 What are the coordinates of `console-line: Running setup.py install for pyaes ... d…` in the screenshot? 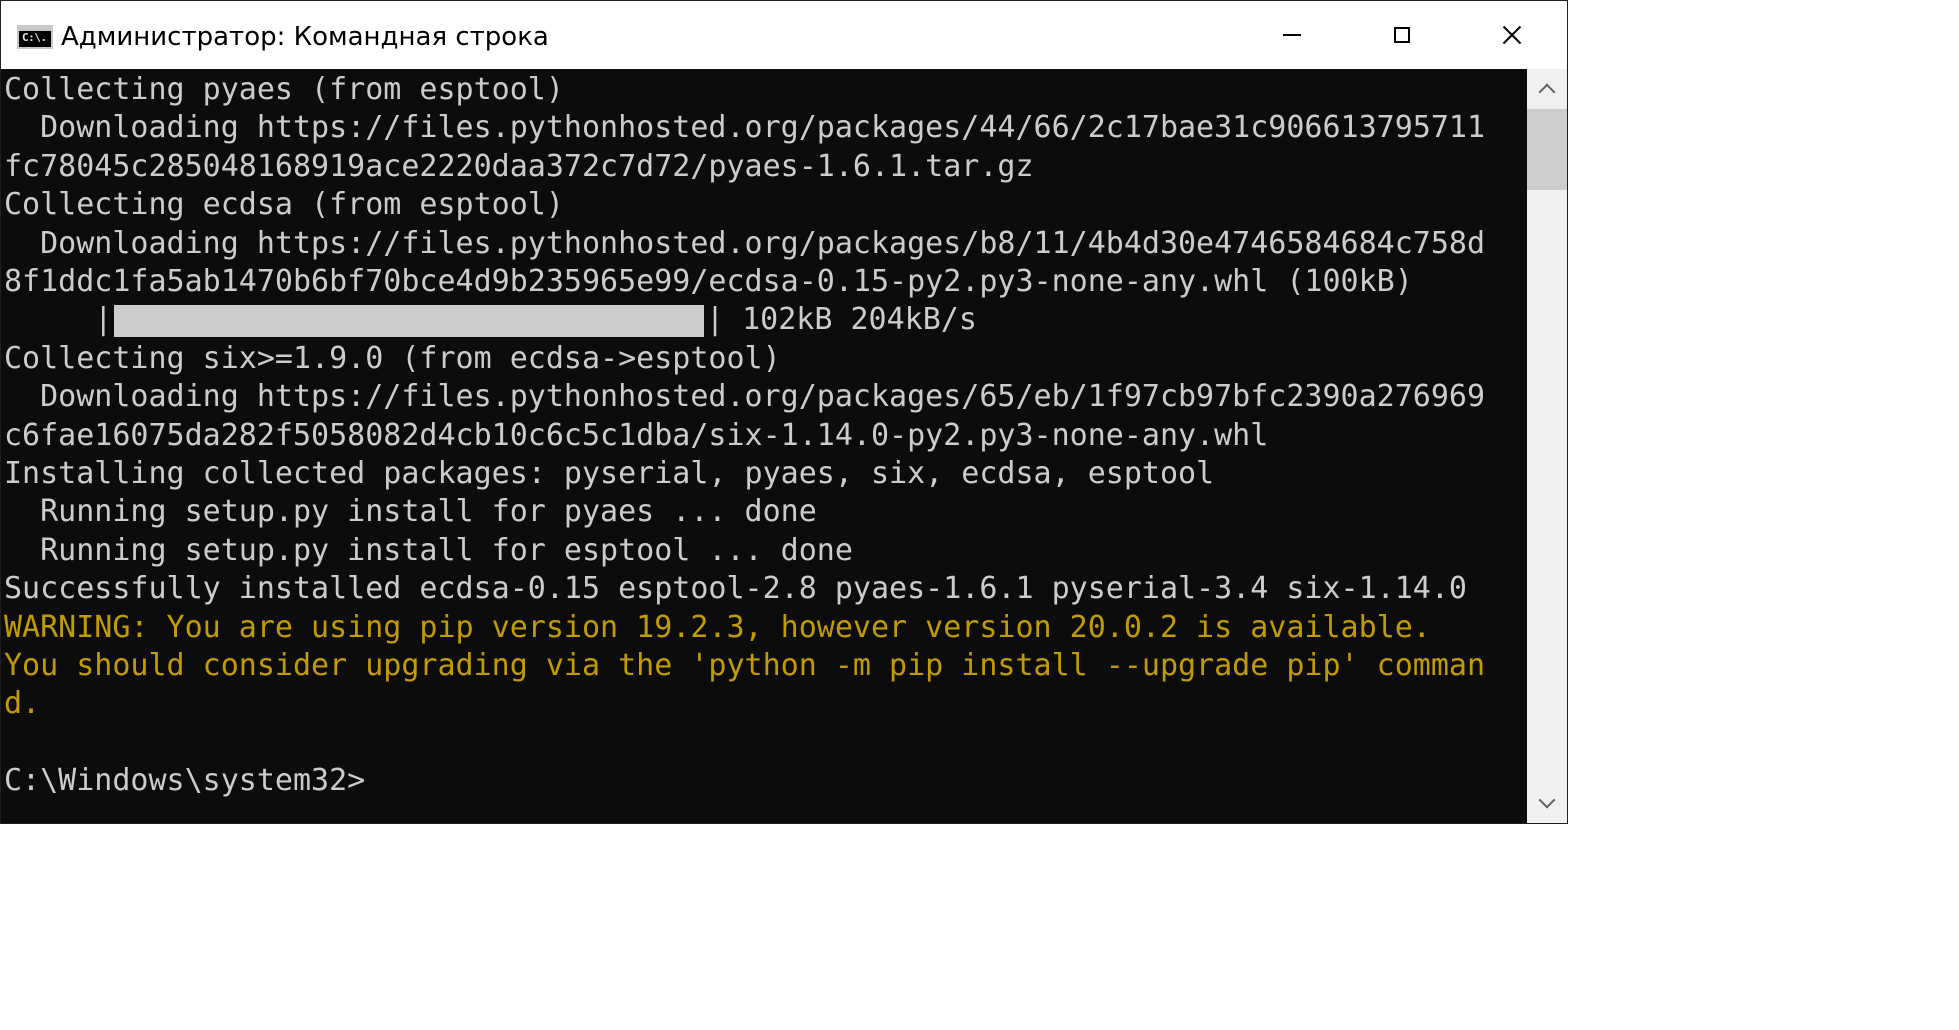 It's located at (410, 512).